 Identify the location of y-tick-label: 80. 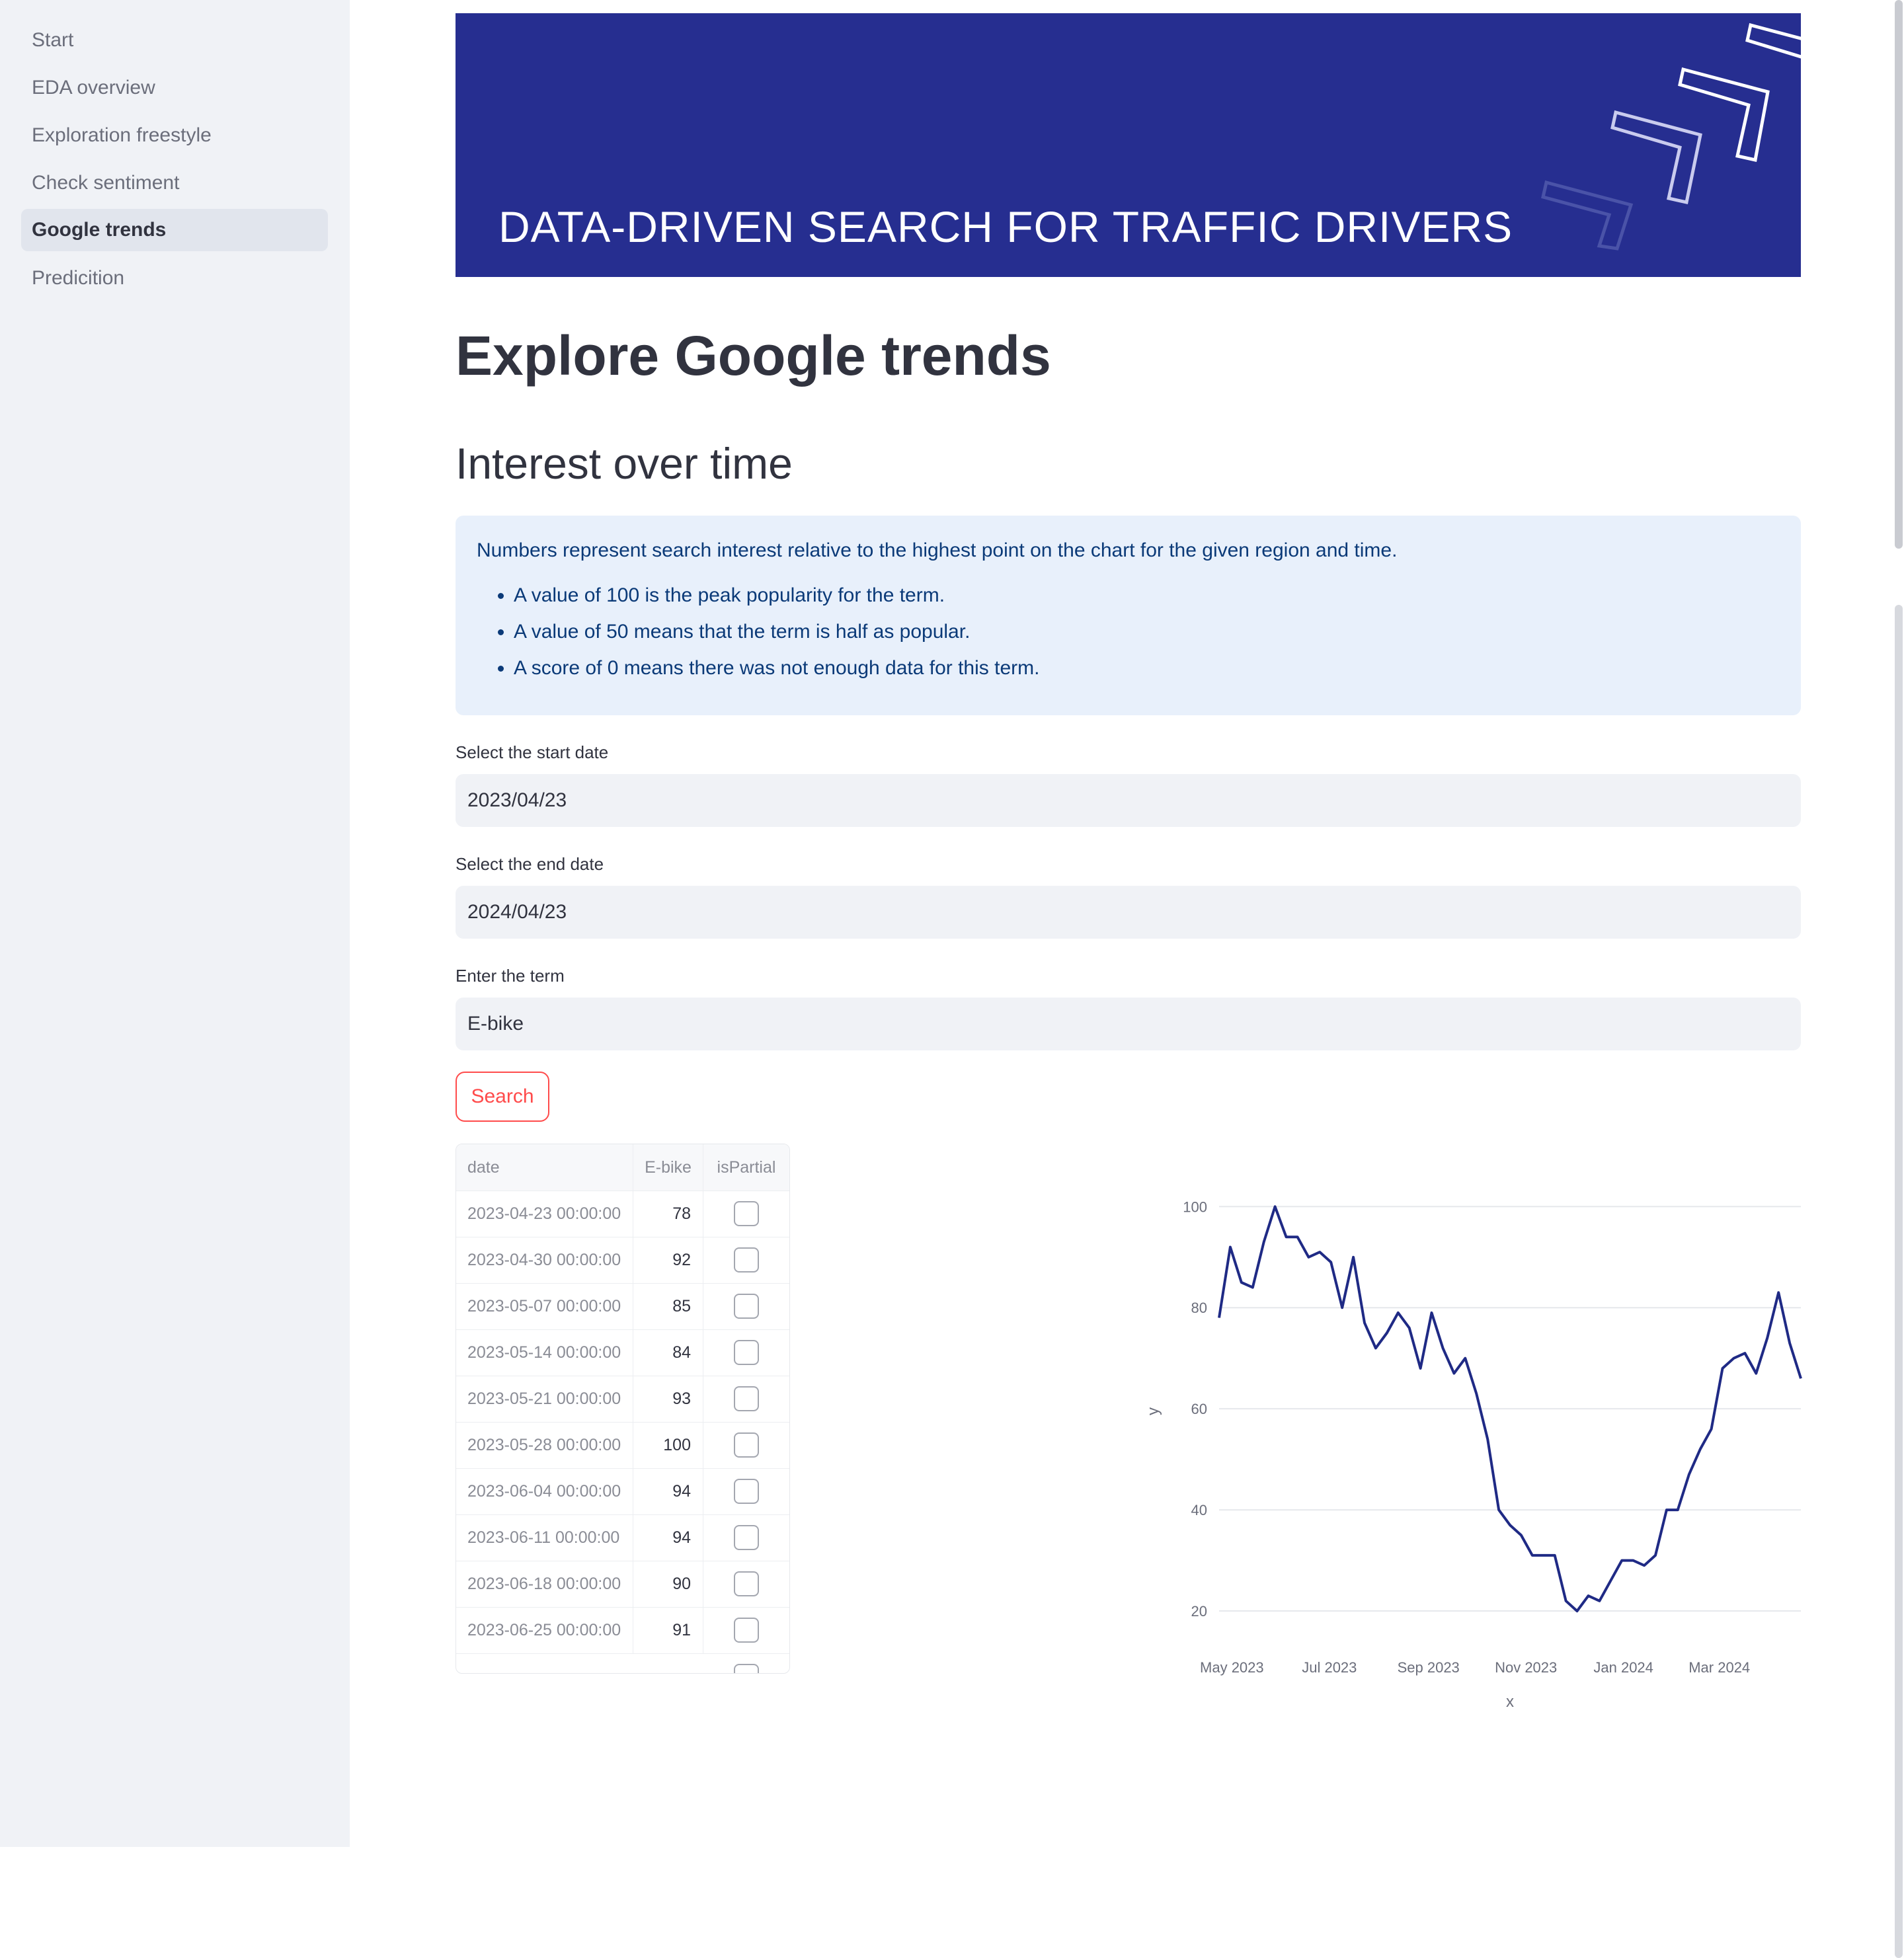
(1199, 1308).